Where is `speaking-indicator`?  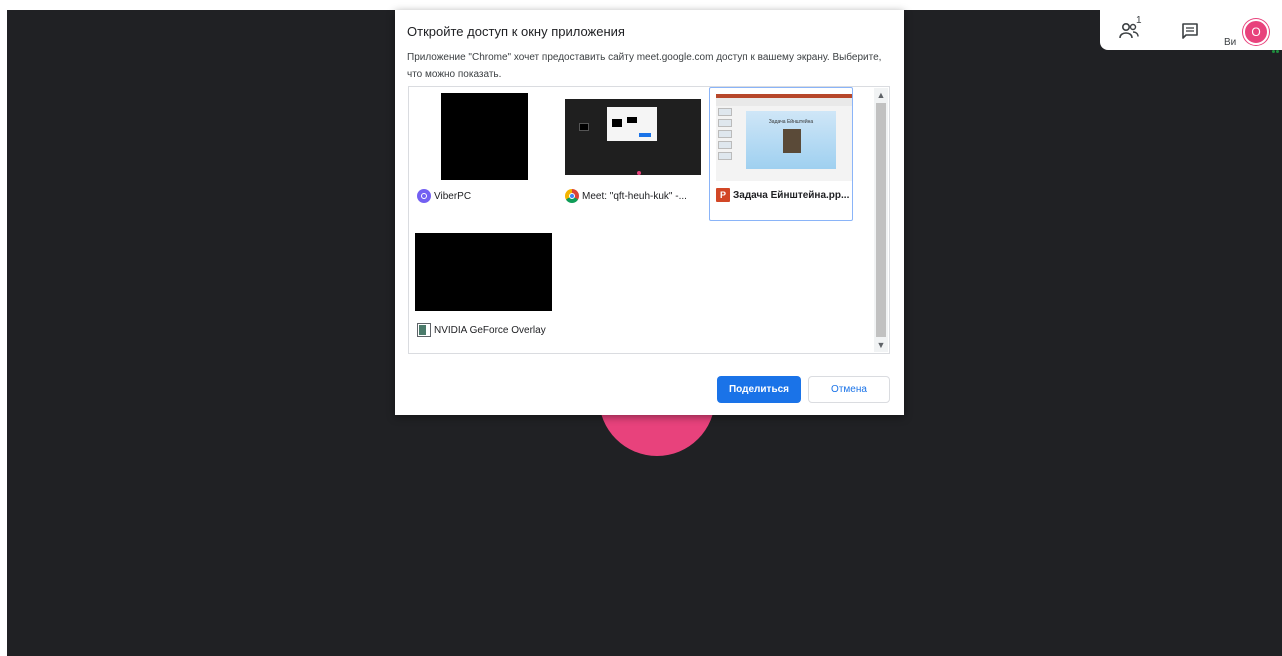 speaking-indicator is located at coordinates (1277, 46).